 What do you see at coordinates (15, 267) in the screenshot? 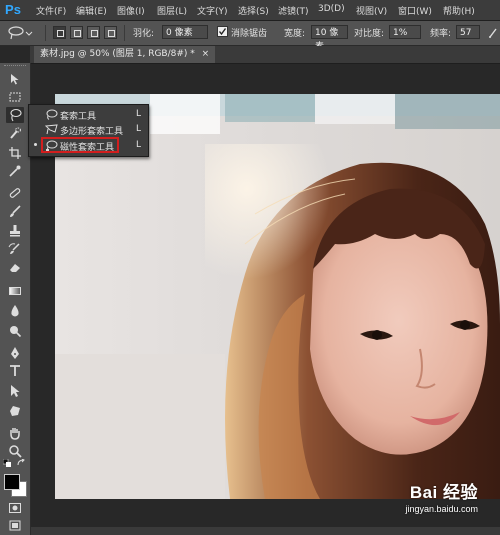
I see `eraser-tool` at bounding box center [15, 267].